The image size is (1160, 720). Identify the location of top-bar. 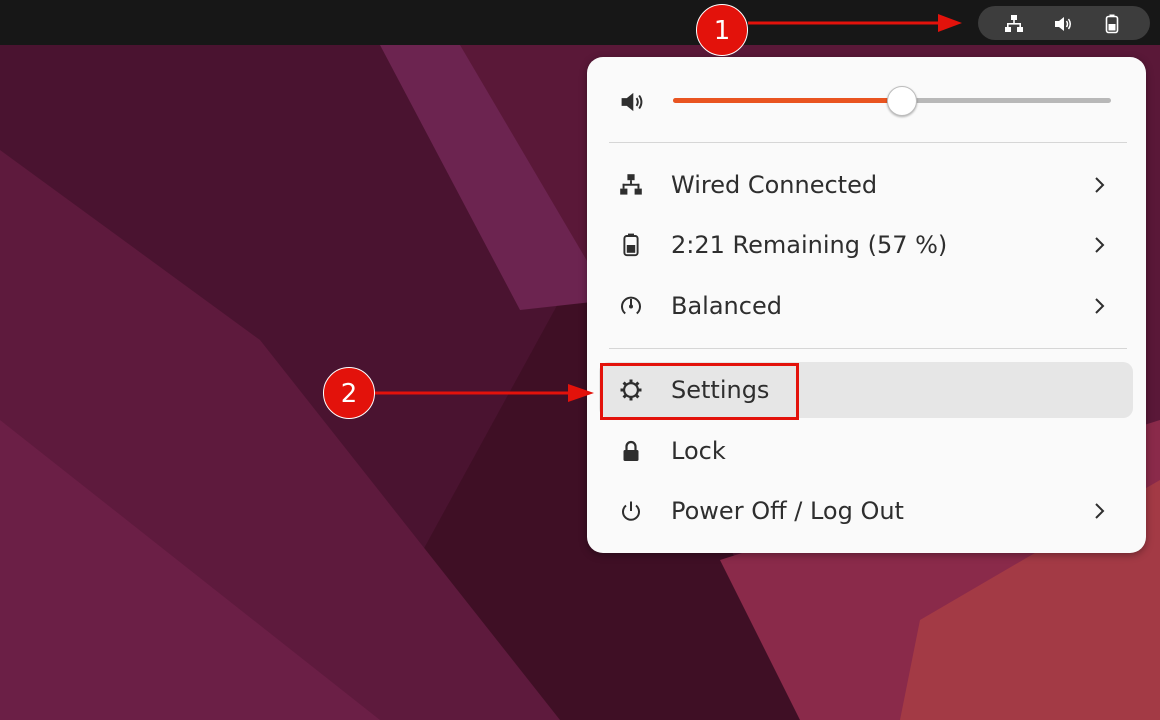
(580, 22).